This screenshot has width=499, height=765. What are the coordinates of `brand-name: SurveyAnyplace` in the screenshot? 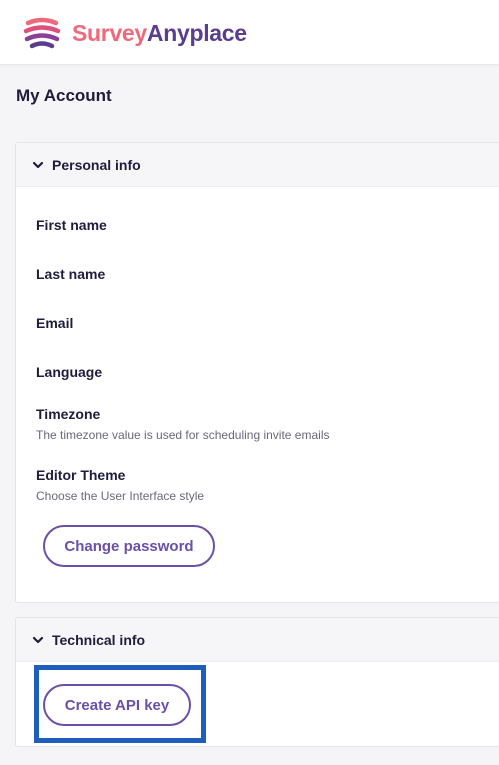 It's located at (159, 32).